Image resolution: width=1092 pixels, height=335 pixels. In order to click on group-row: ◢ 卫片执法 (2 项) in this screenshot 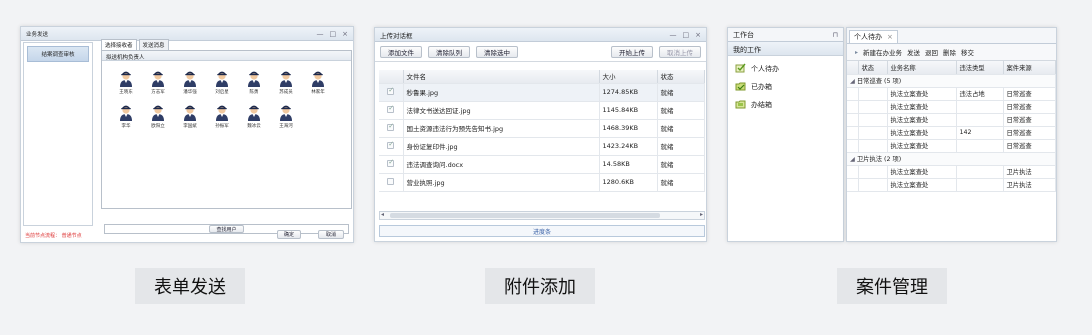, I will do `click(951, 159)`.